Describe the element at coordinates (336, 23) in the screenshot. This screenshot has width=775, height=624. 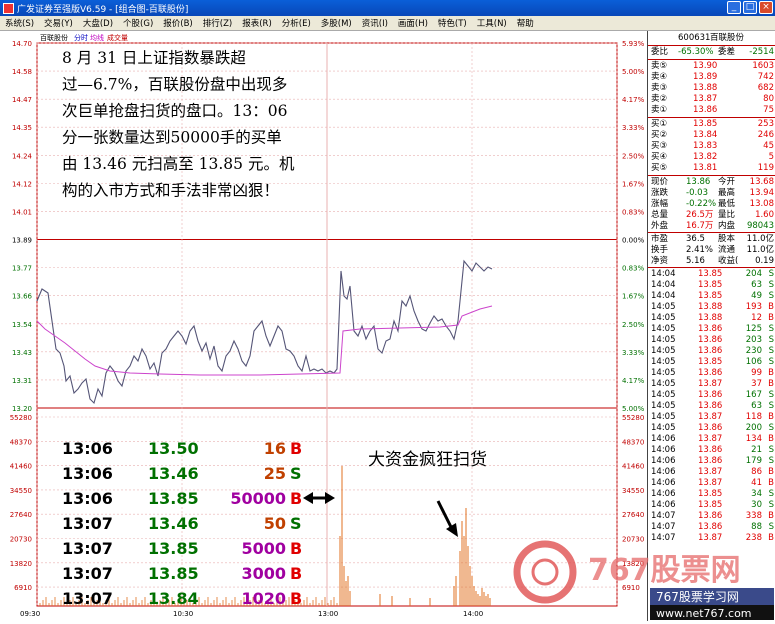
I see `menu-item-8: 多股(M)` at that location.